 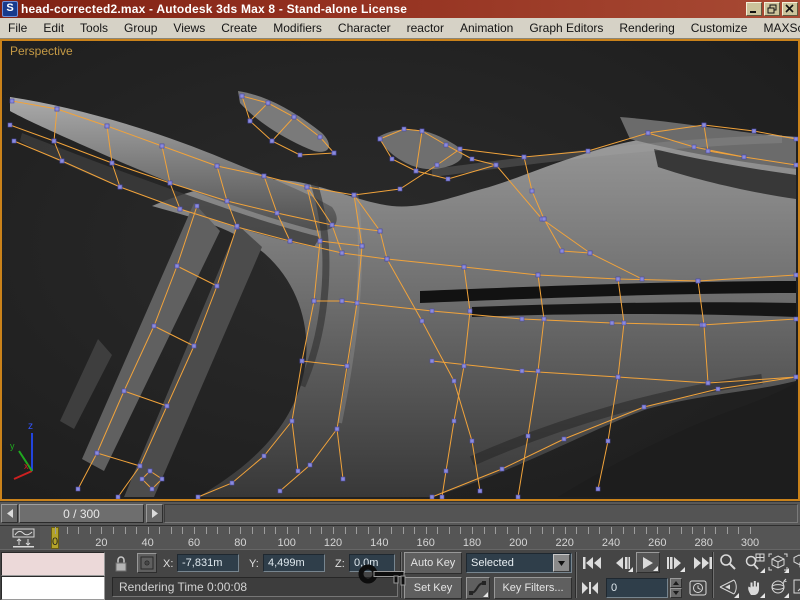 I want to click on play-button, so click(x=648, y=562).